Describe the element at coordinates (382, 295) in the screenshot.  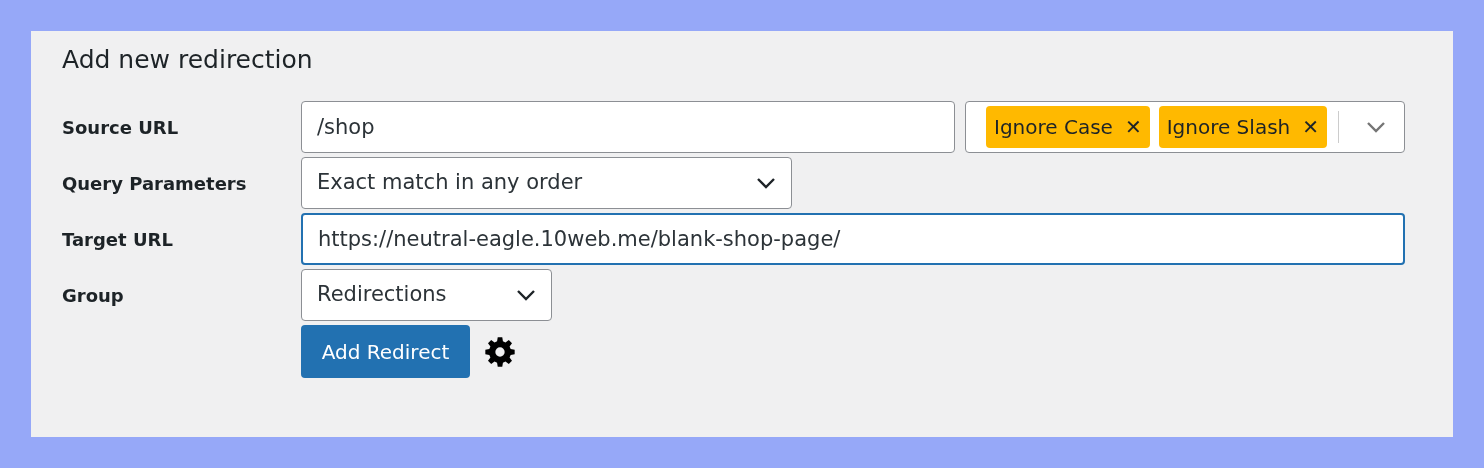
I see `select-value: Redirections` at that location.